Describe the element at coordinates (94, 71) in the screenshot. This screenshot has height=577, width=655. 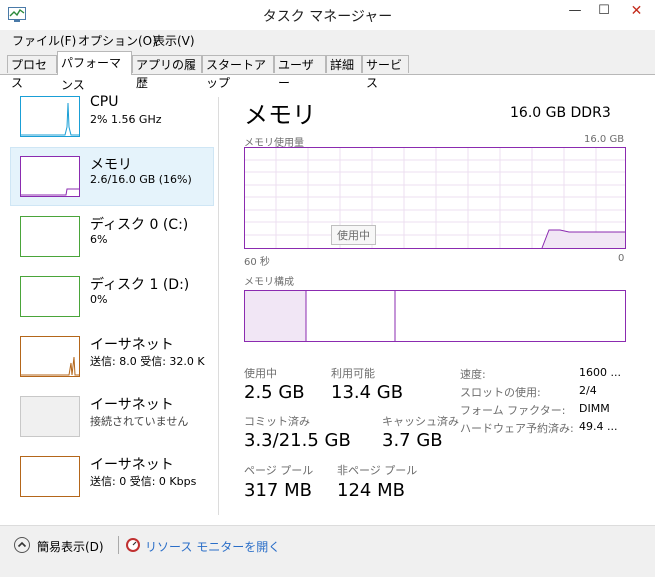
I see `tab-performance: パフォーマンス` at that location.